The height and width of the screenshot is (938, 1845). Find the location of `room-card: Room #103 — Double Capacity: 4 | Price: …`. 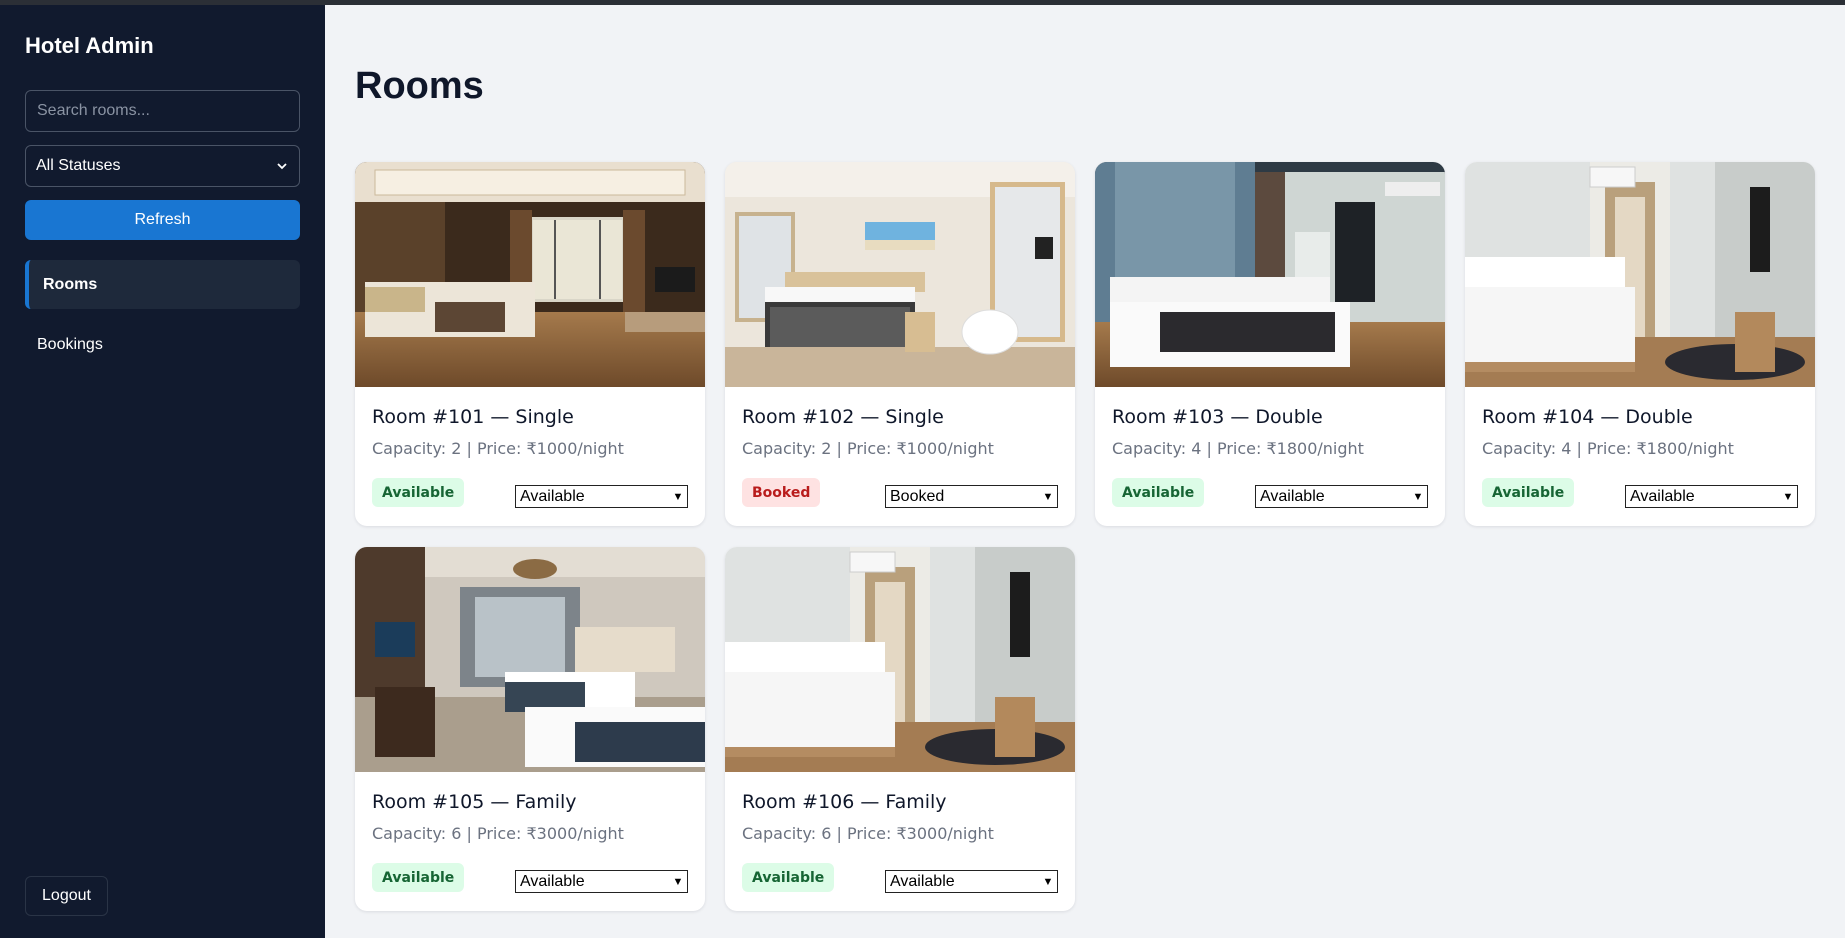

room-card: Room #103 — Double Capacity: 4 | Price: … is located at coordinates (1270, 344).